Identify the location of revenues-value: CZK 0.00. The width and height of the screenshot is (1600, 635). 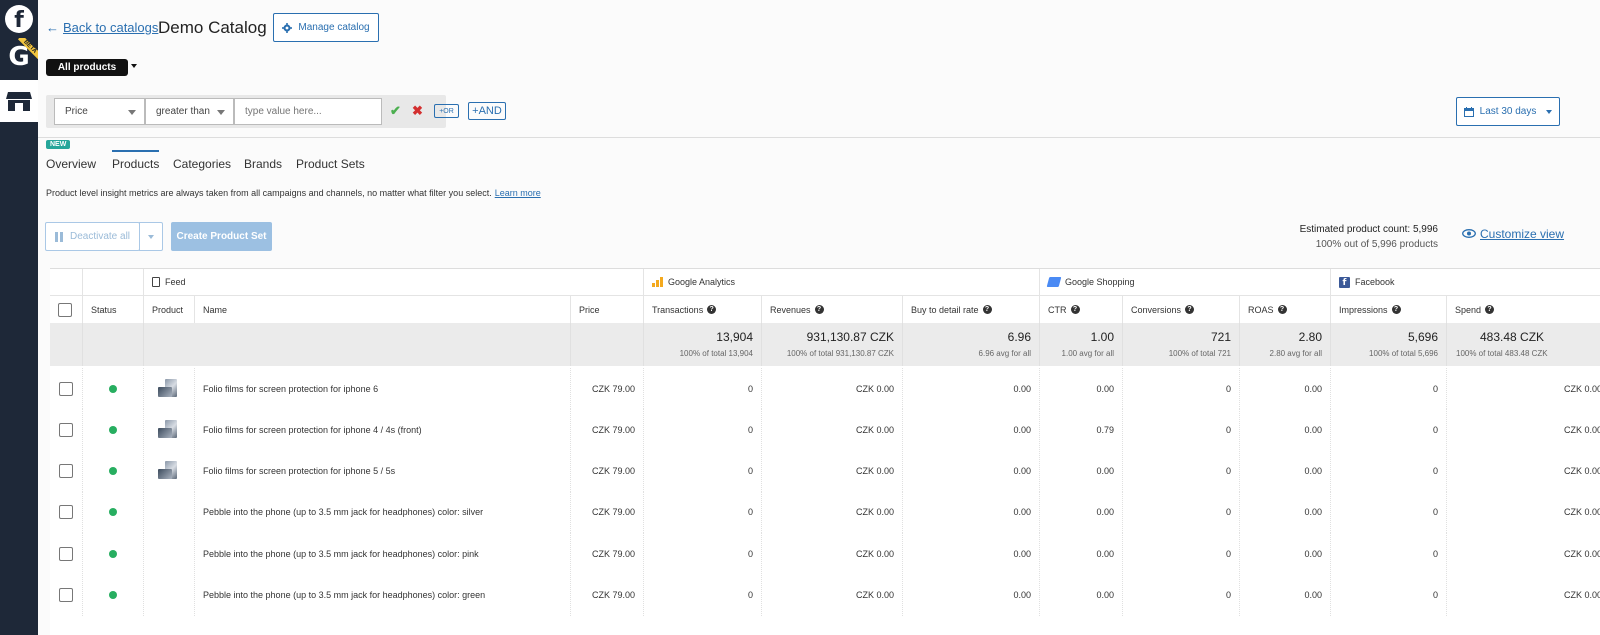
(874, 388).